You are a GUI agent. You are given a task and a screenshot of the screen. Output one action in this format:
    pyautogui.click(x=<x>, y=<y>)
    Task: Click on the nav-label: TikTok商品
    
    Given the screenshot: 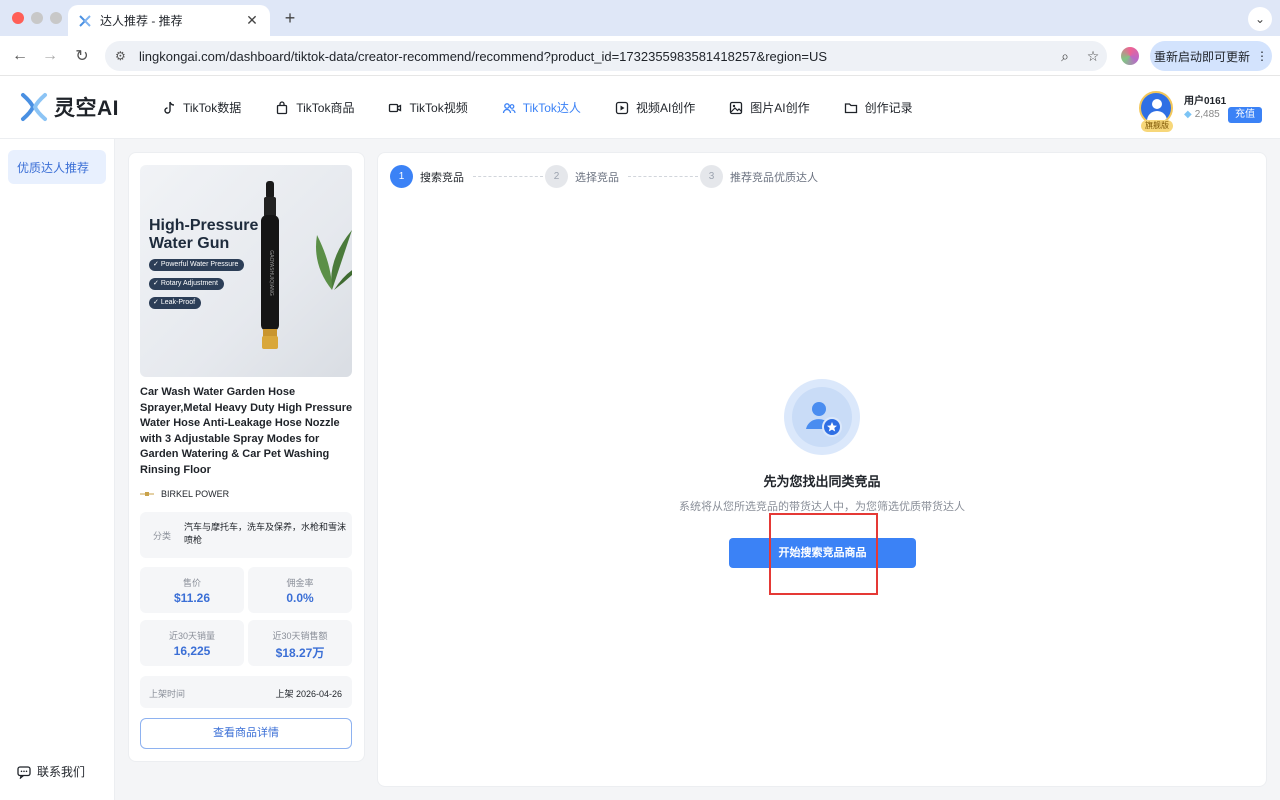 What is the action you would take?
    pyautogui.click(x=325, y=108)
    